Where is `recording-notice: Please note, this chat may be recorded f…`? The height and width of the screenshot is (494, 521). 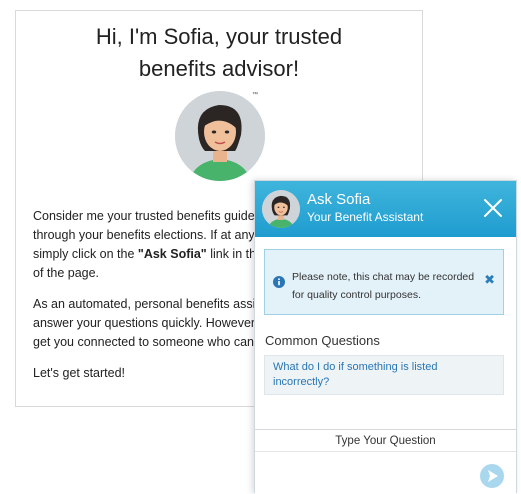 recording-notice: Please note, this chat may be recorded f… is located at coordinates (384, 282).